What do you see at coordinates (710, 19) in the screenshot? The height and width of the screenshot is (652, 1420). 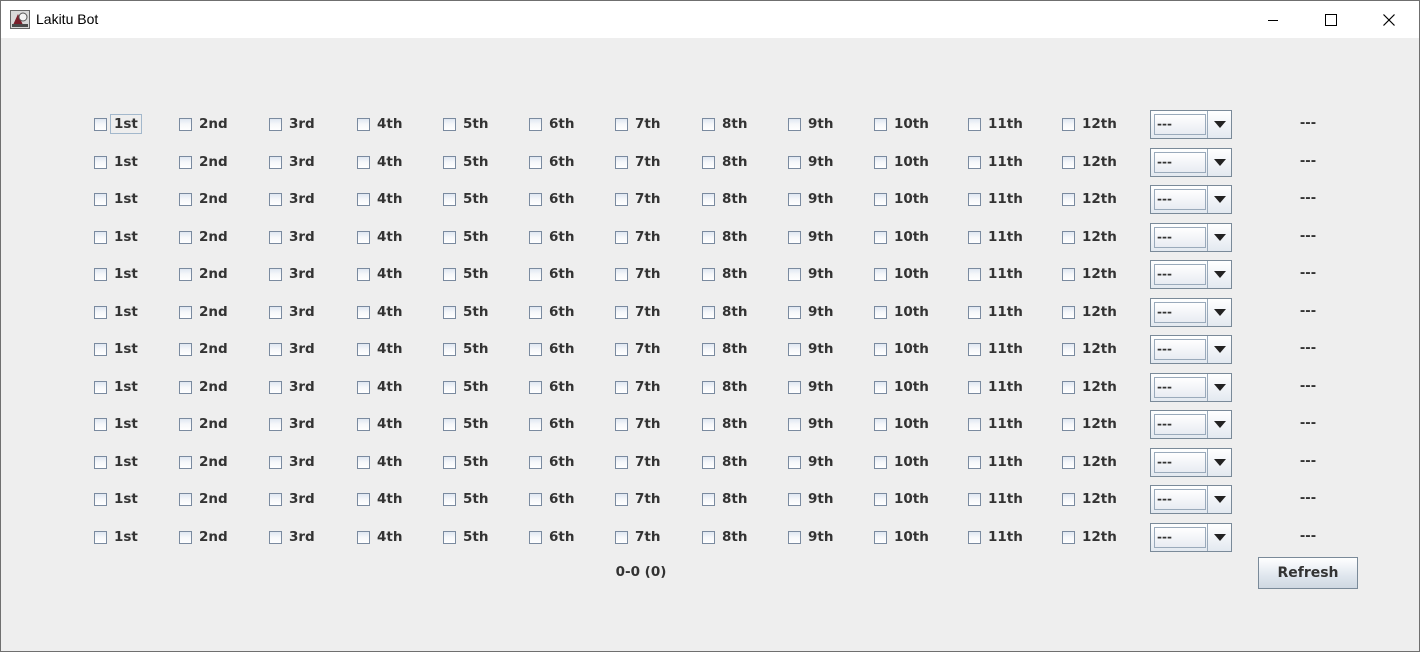 I see `title-bar: Lakitu Bot` at bounding box center [710, 19].